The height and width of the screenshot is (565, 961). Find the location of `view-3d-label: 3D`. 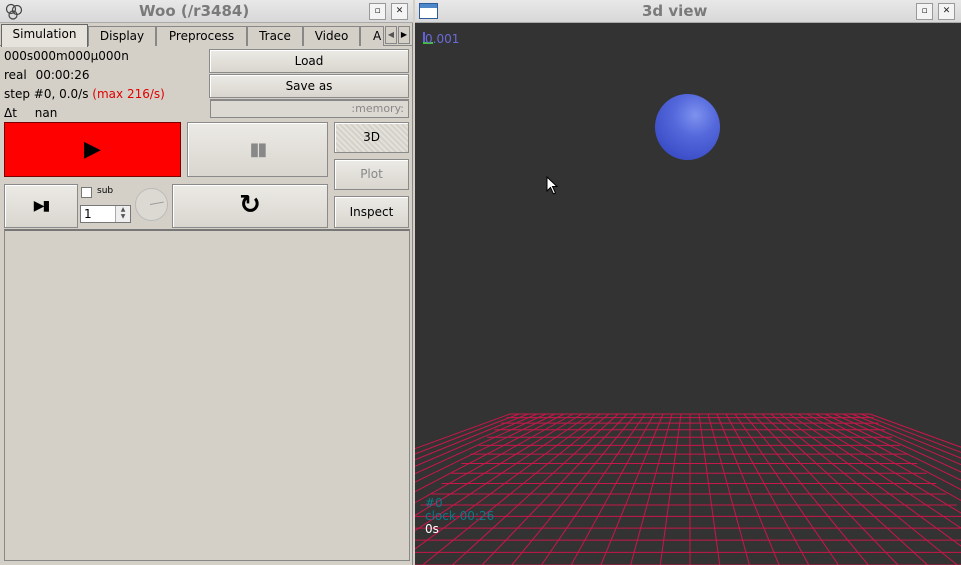

view-3d-label: 3D is located at coordinates (371, 137).